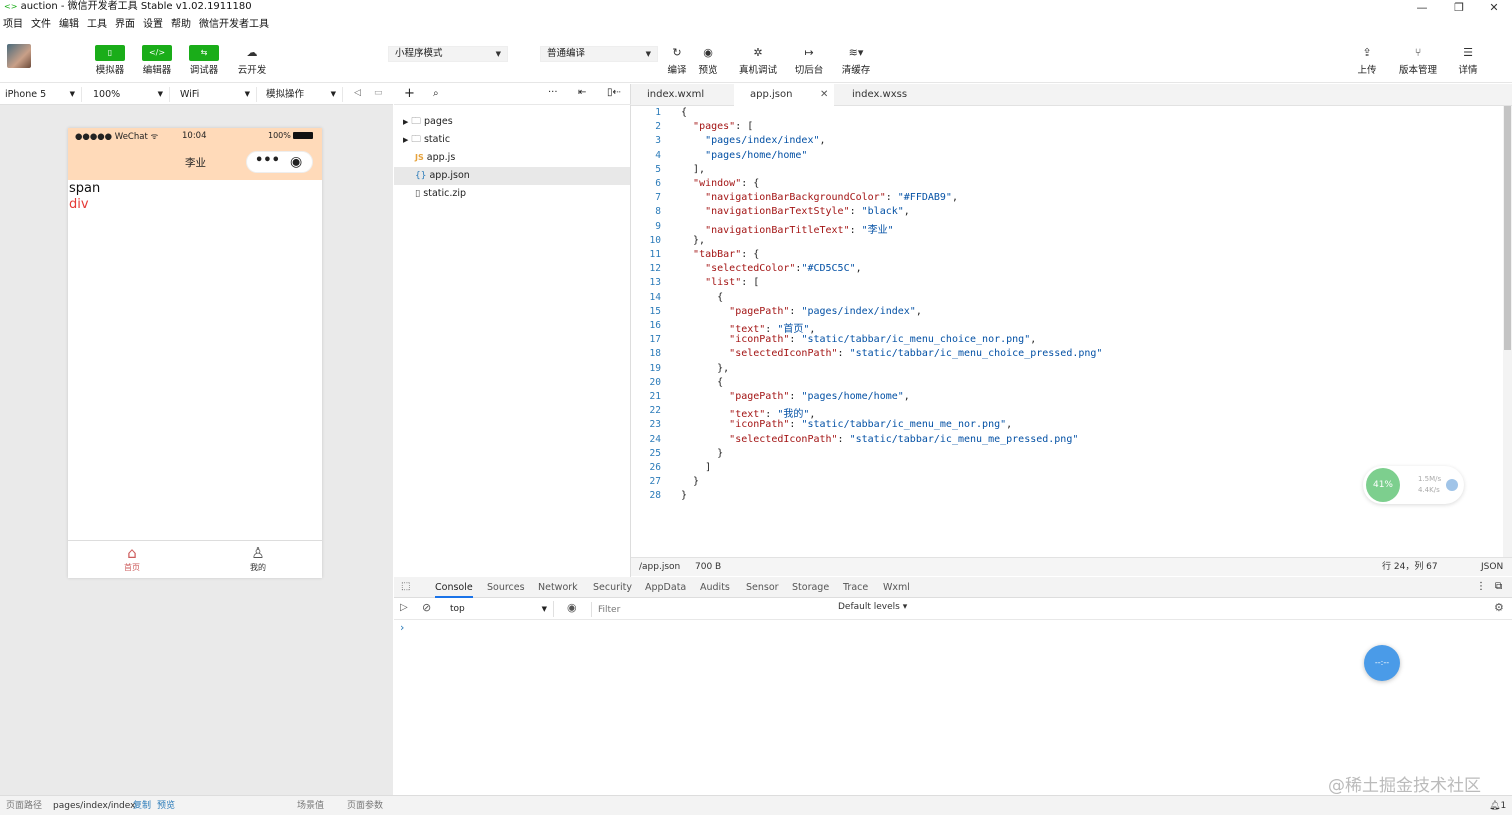  I want to click on tab-sources: Sources, so click(506, 587).